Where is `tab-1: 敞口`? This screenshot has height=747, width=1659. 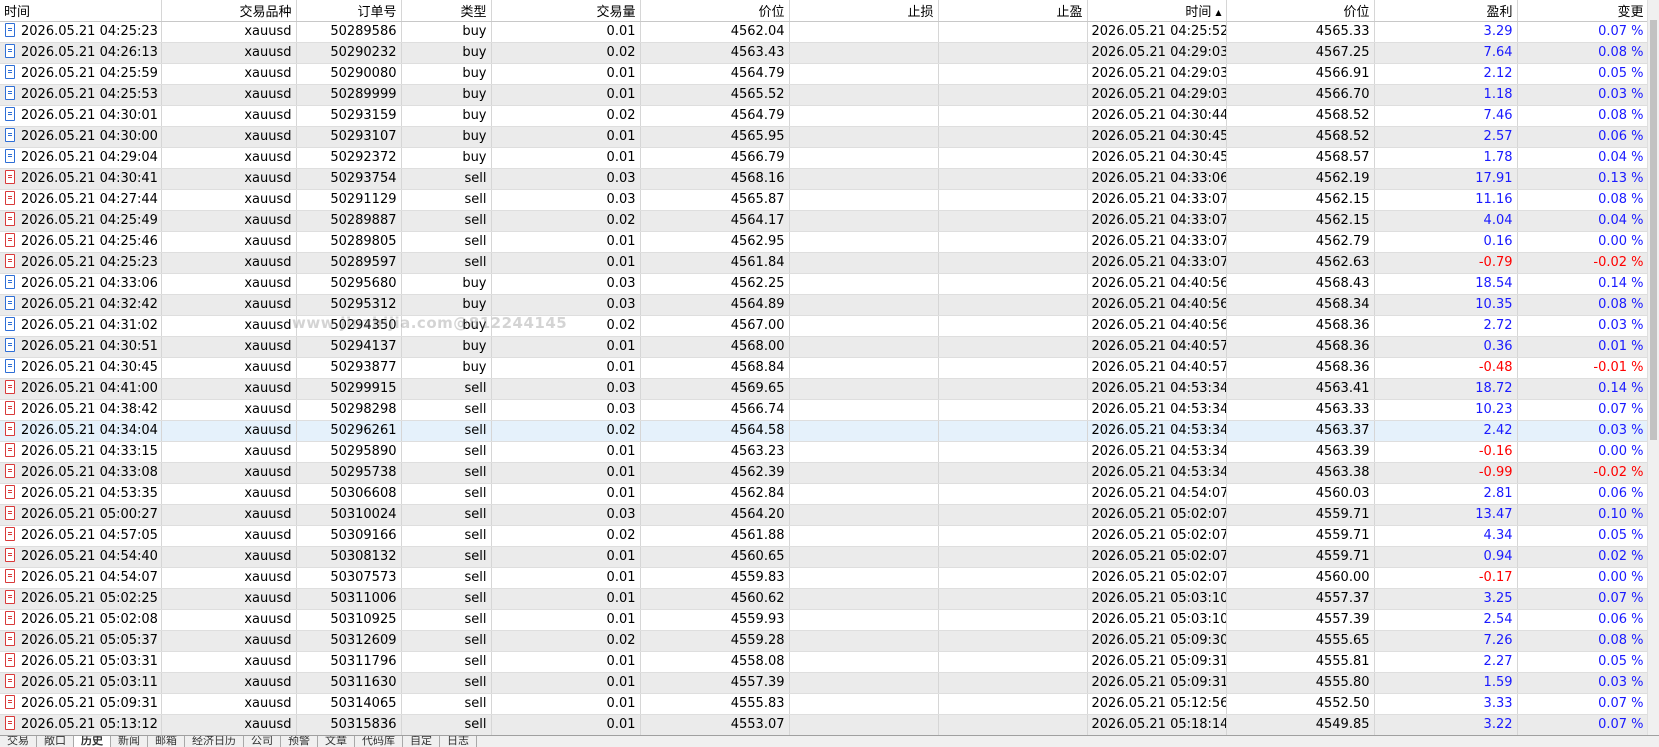
tab-1: 敞口 is located at coordinates (55, 741).